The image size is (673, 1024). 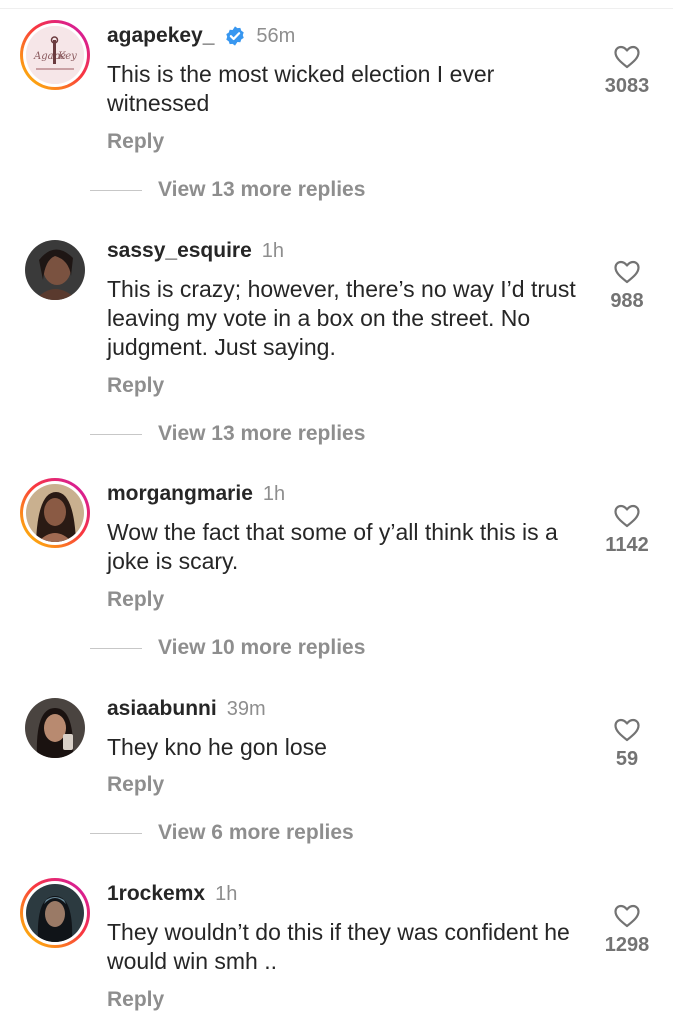 I want to click on comment-time: 56m, so click(x=276, y=35).